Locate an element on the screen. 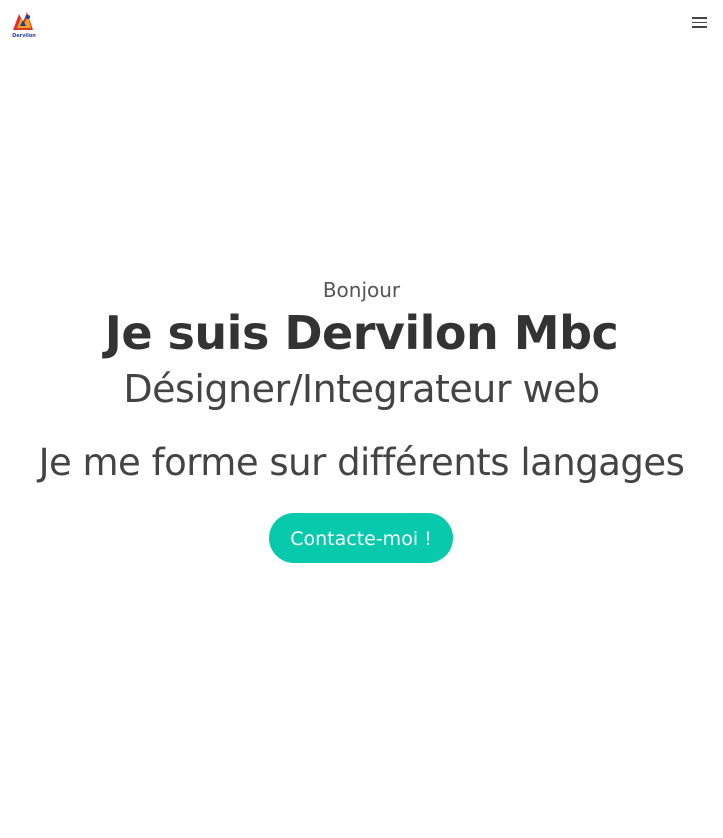  hero-headline: Je suis Dervilon Mbc is located at coordinates (361, 333).